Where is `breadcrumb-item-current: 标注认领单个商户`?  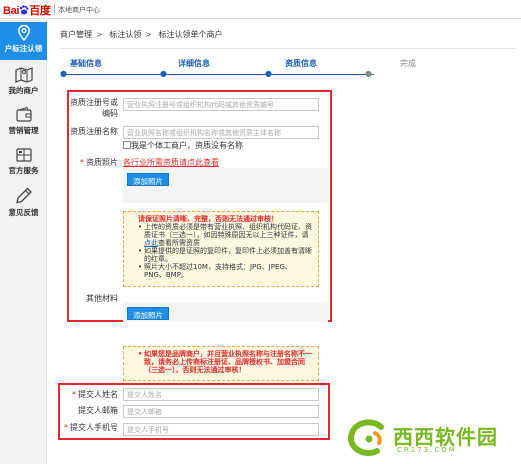 breadcrumb-item-current: 标注认领单个商户 is located at coordinates (190, 34).